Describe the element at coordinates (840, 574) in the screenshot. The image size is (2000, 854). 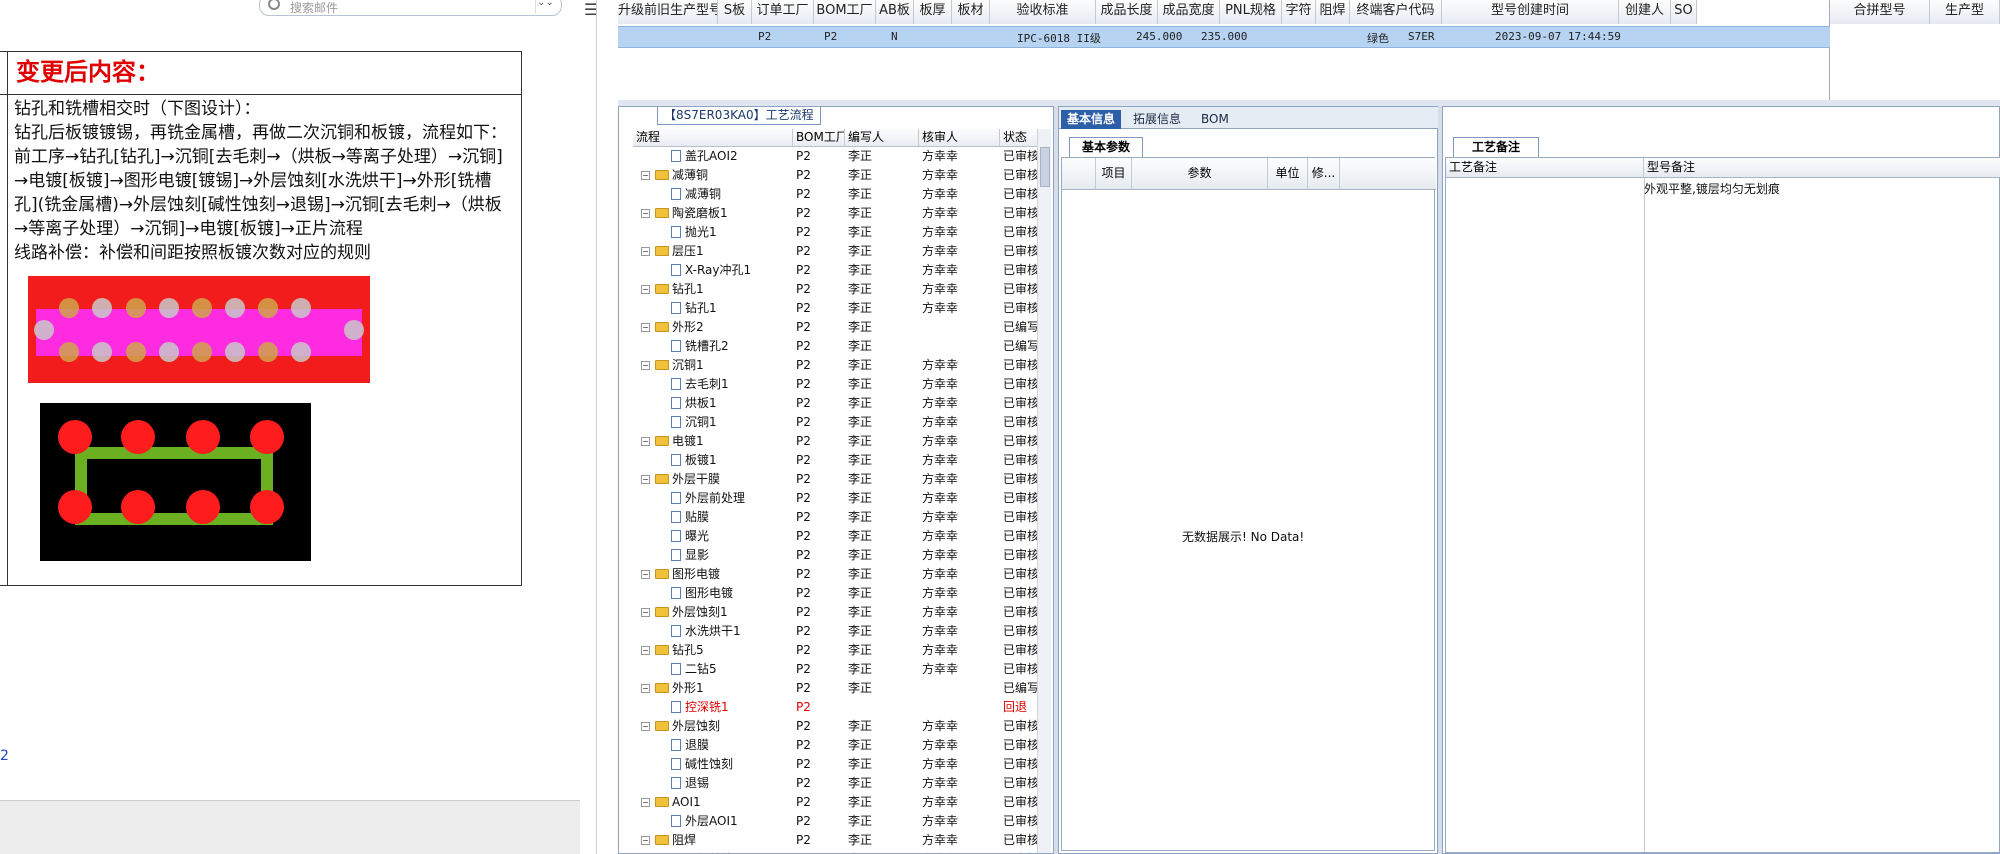
I see `flow-tree-row: − 图形电镀 P2 李正 方幸幸 已审核` at that location.